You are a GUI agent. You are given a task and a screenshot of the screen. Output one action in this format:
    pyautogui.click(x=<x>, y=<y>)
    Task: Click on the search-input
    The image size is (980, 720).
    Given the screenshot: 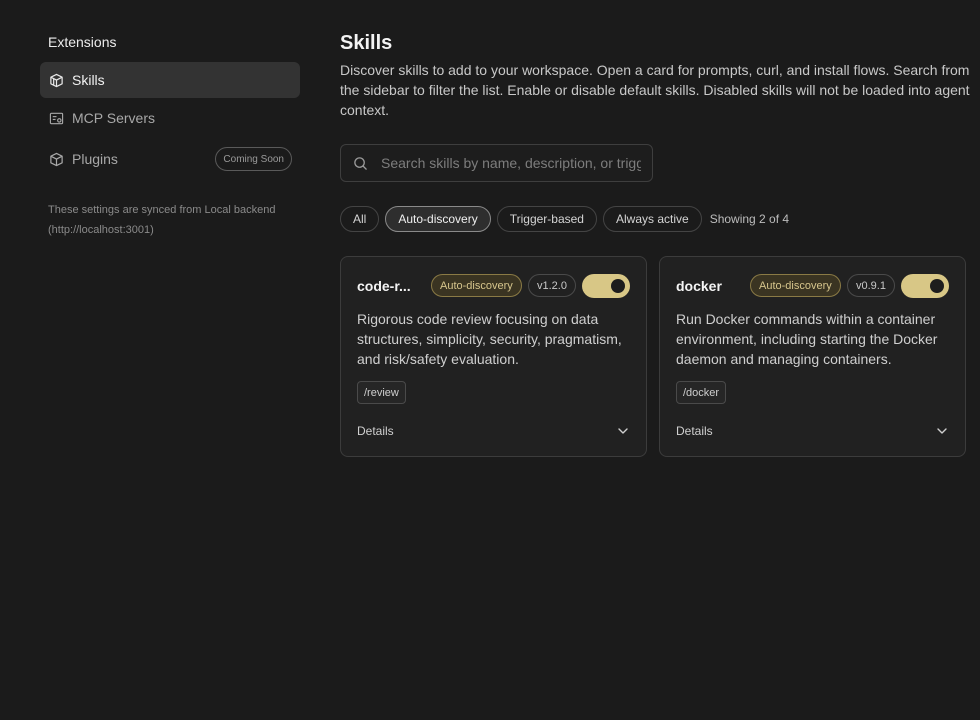 What is the action you would take?
    pyautogui.click(x=511, y=163)
    